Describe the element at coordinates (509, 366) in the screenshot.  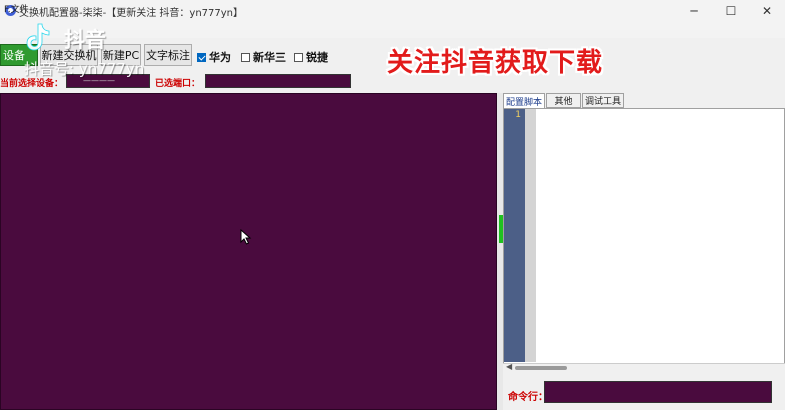
I see `scroll-left-icon: ◀` at that location.